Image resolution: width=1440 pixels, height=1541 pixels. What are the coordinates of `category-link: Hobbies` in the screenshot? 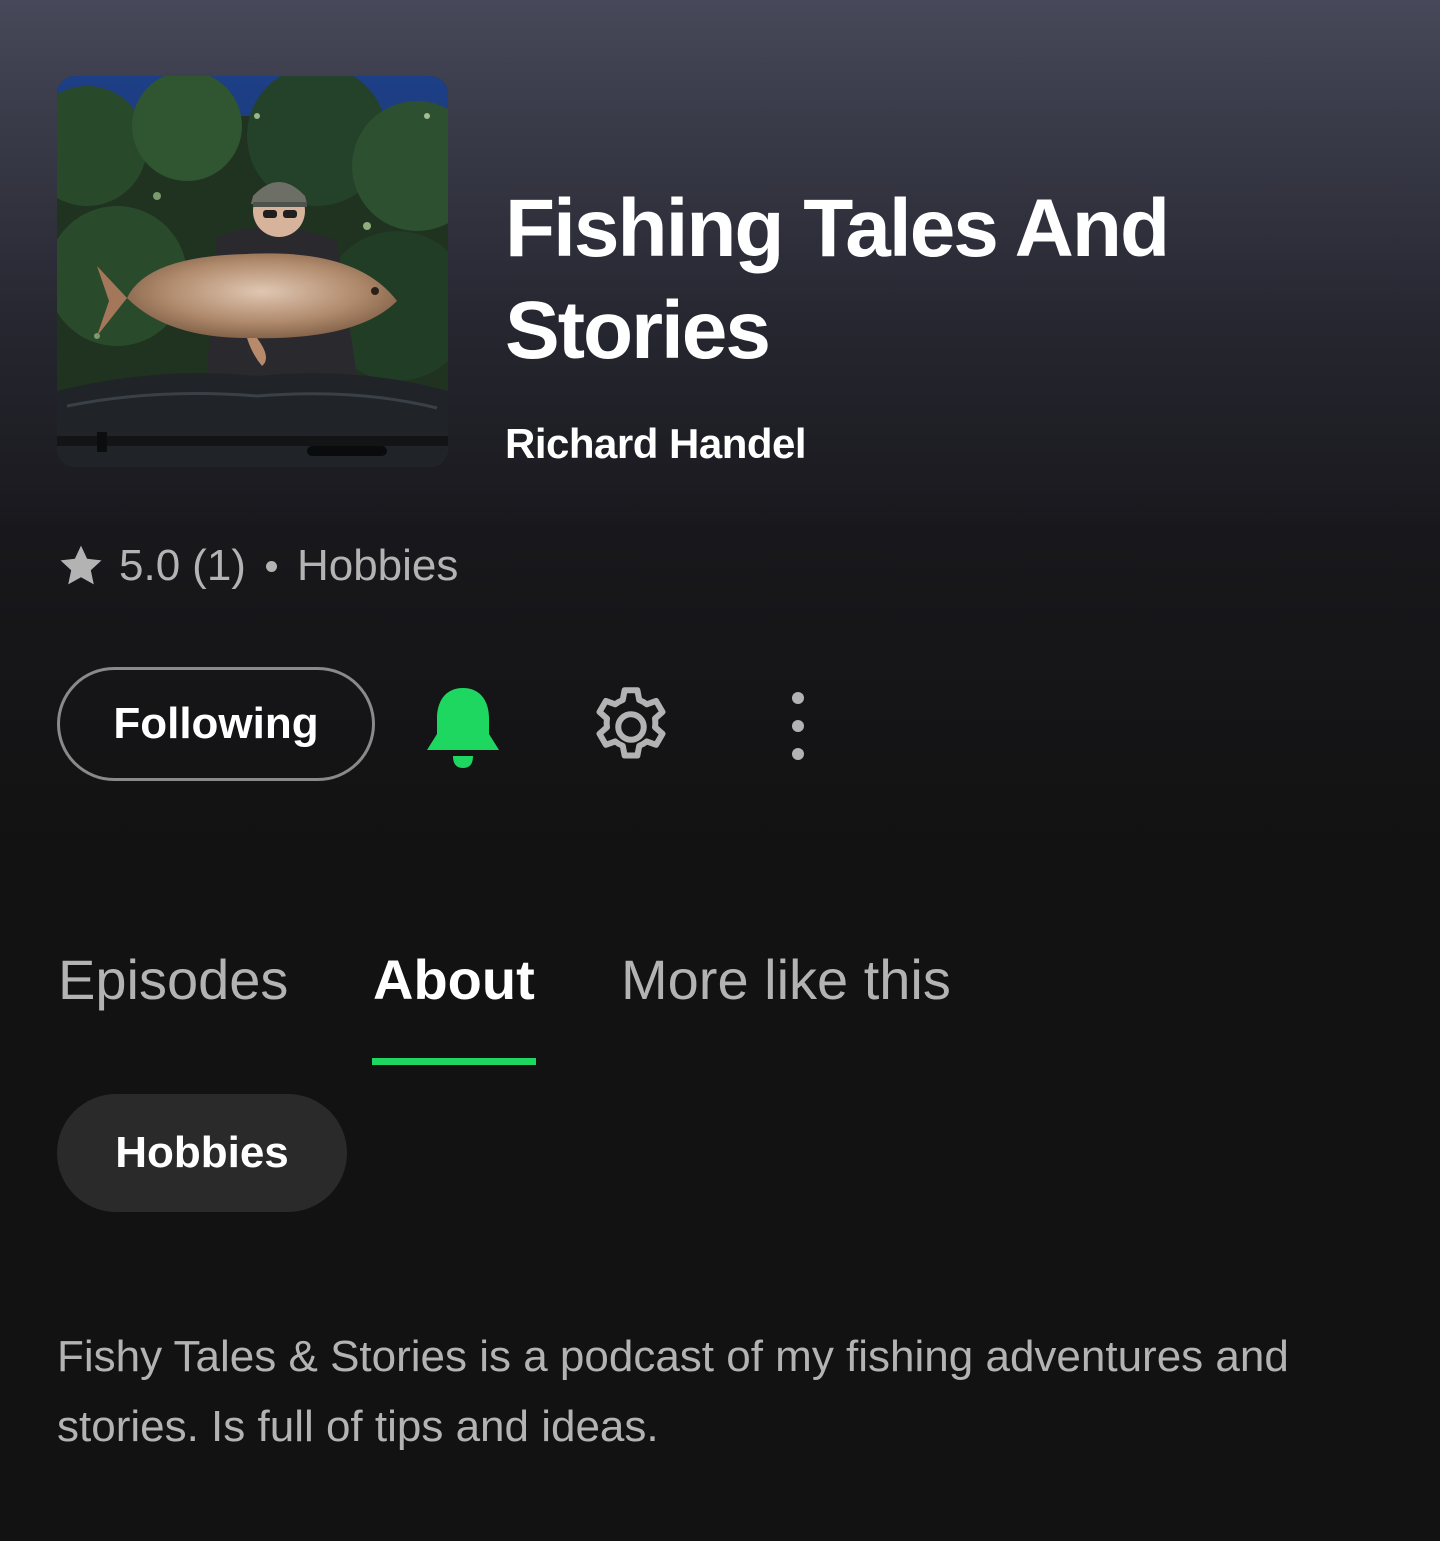 It's located at (377, 566).